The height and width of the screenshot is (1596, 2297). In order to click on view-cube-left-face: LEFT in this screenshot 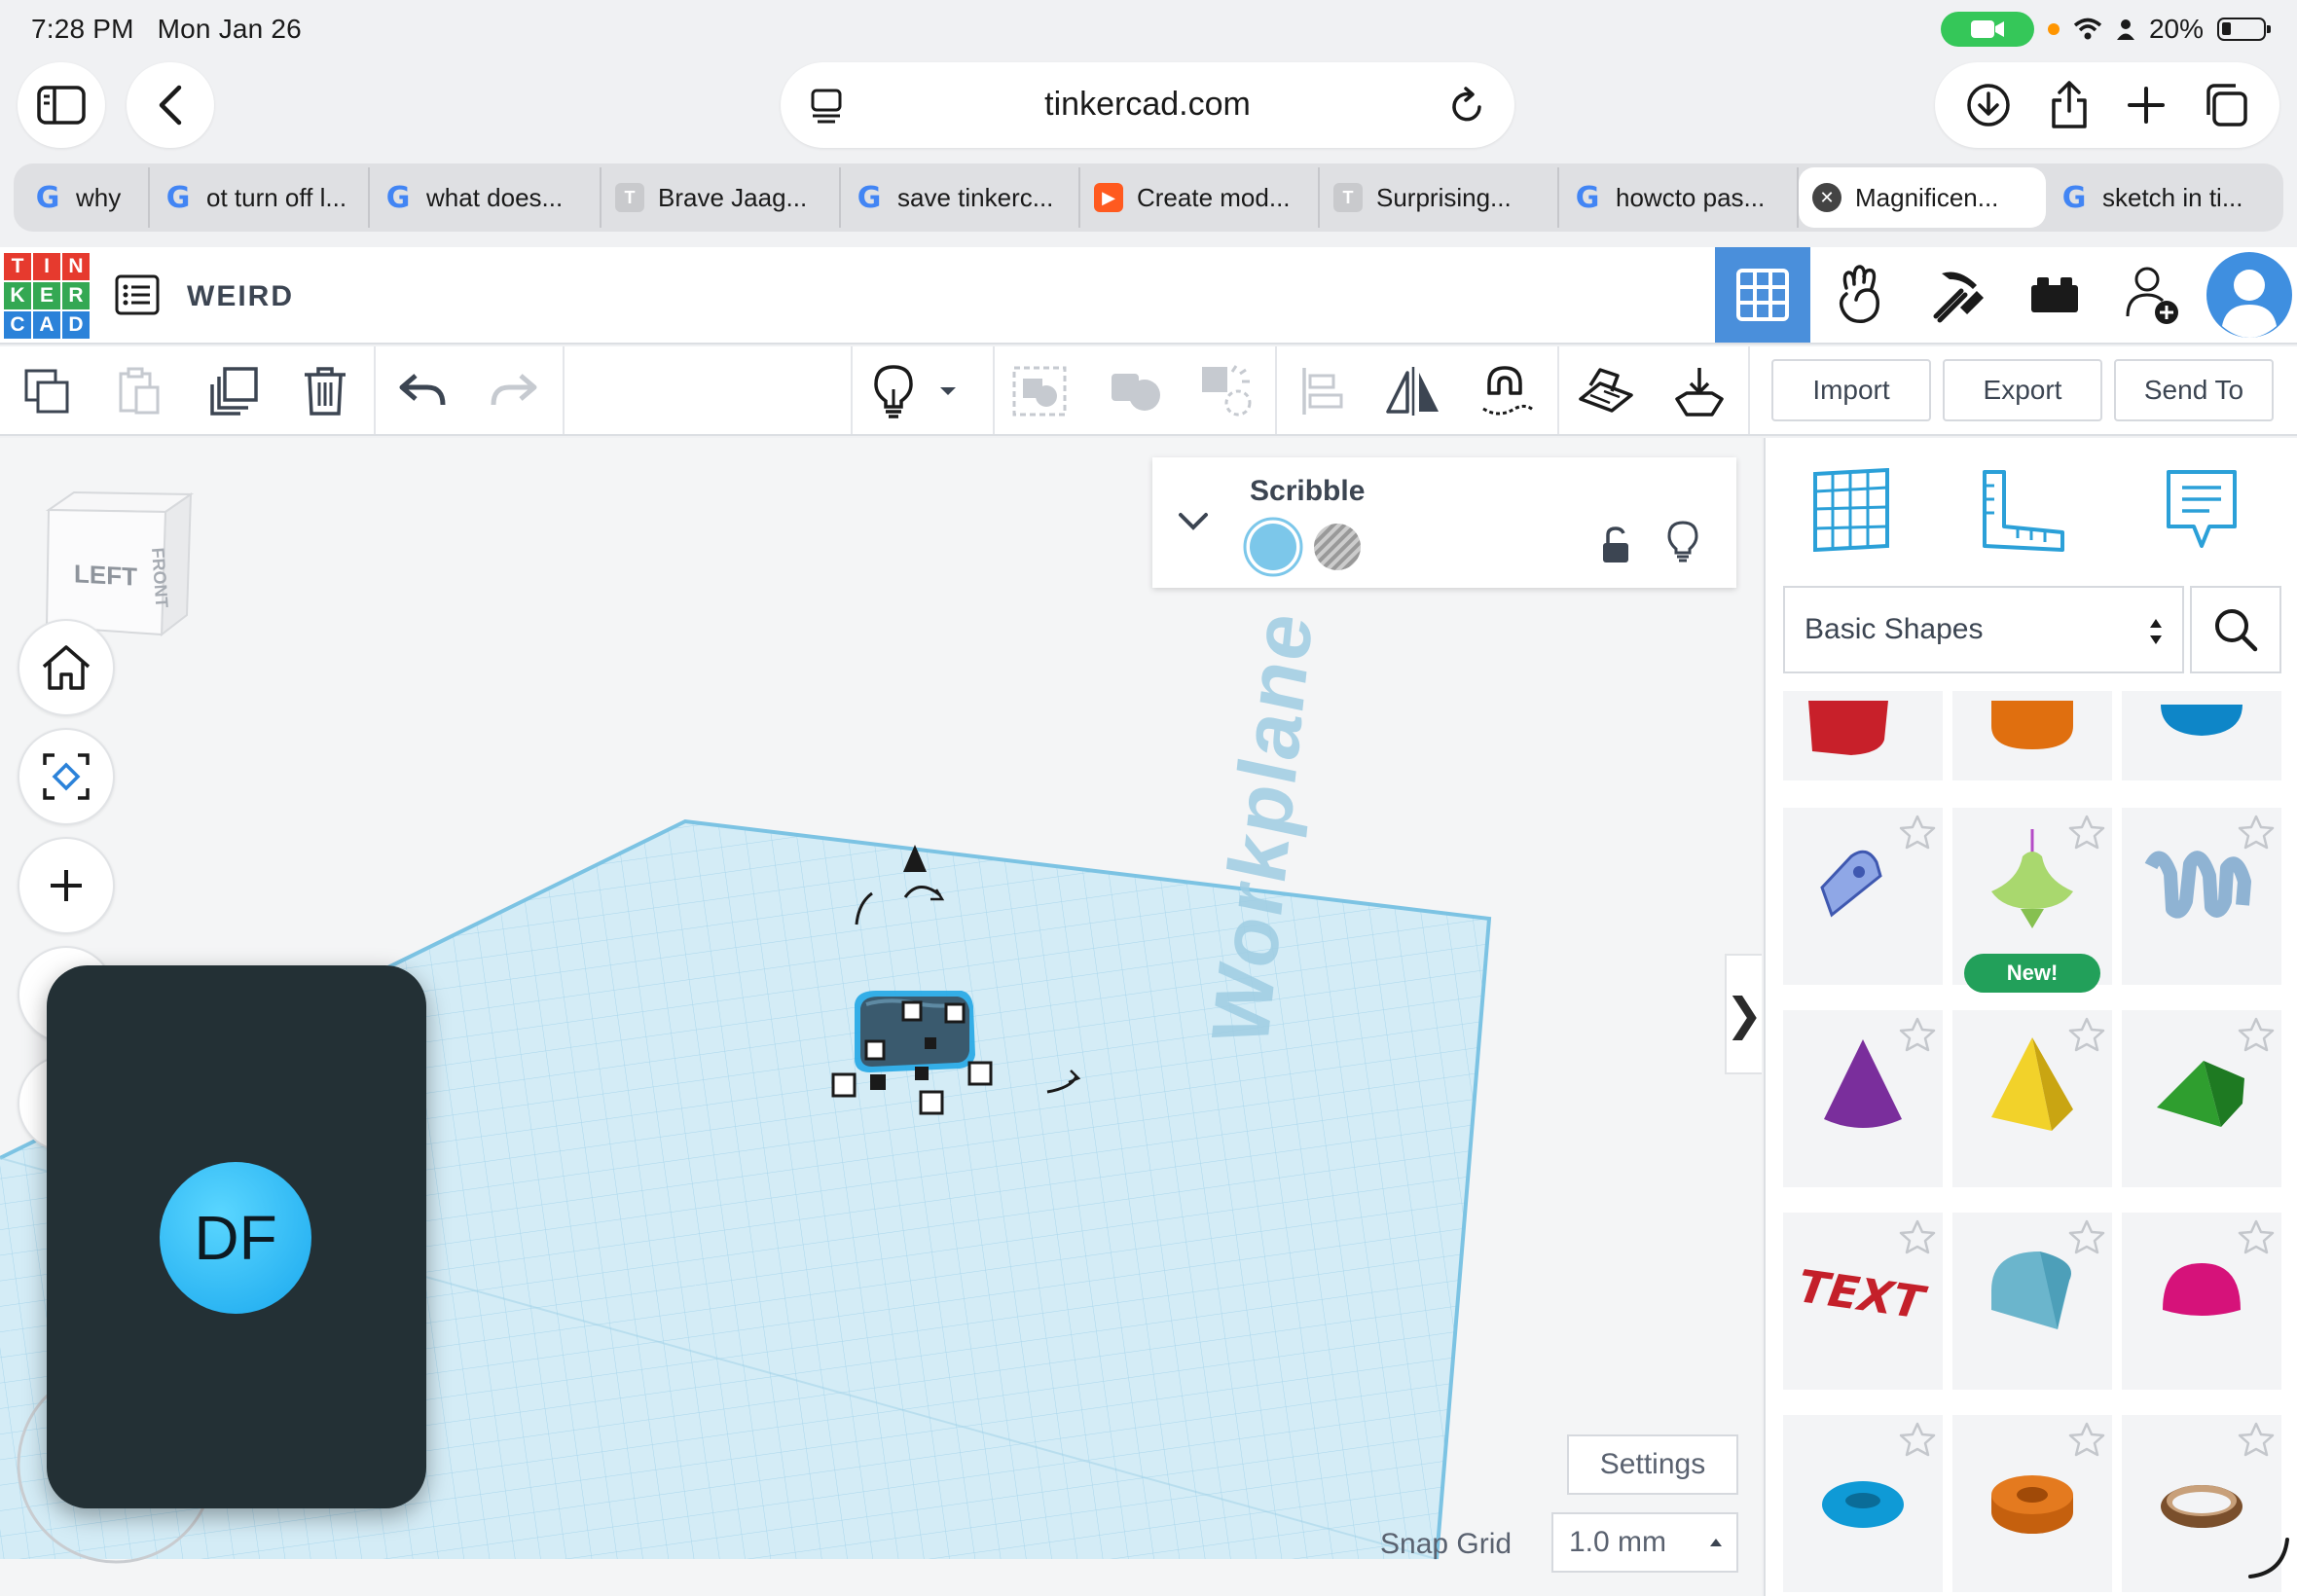, I will do `click(105, 575)`.